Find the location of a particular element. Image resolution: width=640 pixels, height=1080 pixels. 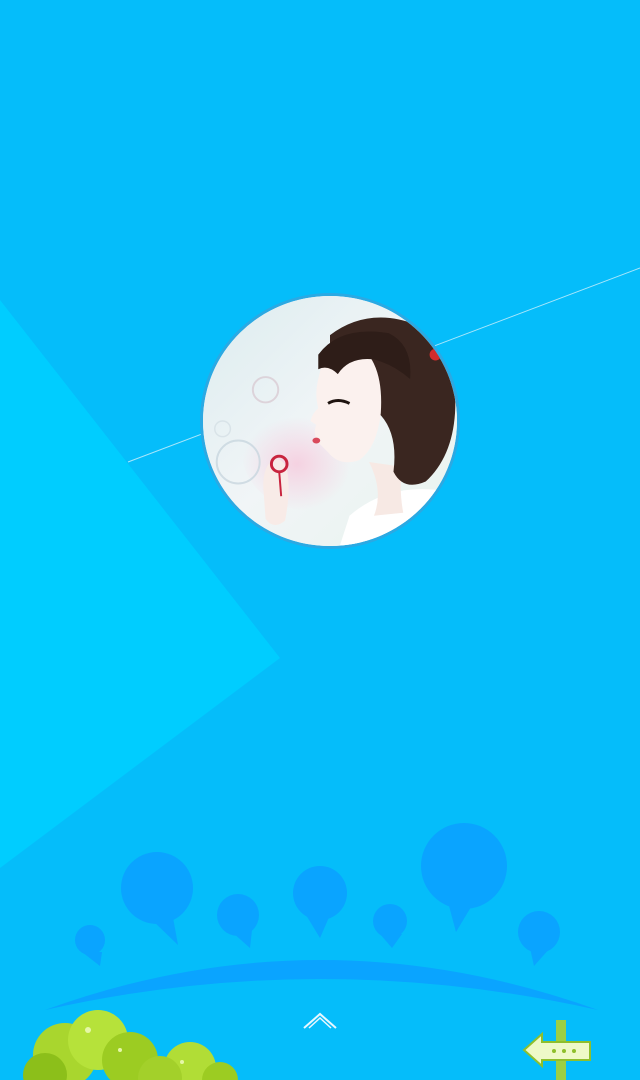

portrait-illustration is located at coordinates (330, 421).